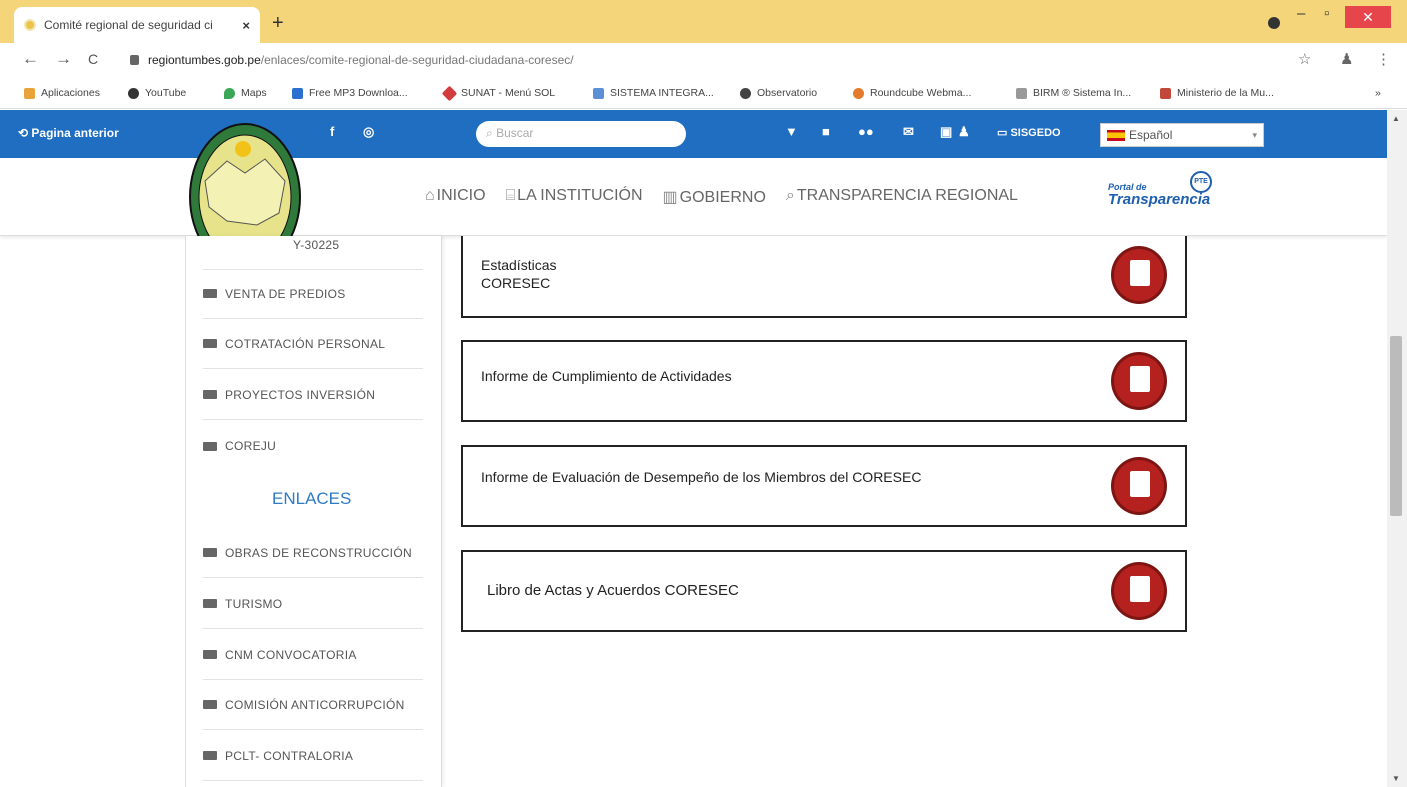  What do you see at coordinates (1368, 17) in the screenshot?
I see `window-close-button: ✕` at bounding box center [1368, 17].